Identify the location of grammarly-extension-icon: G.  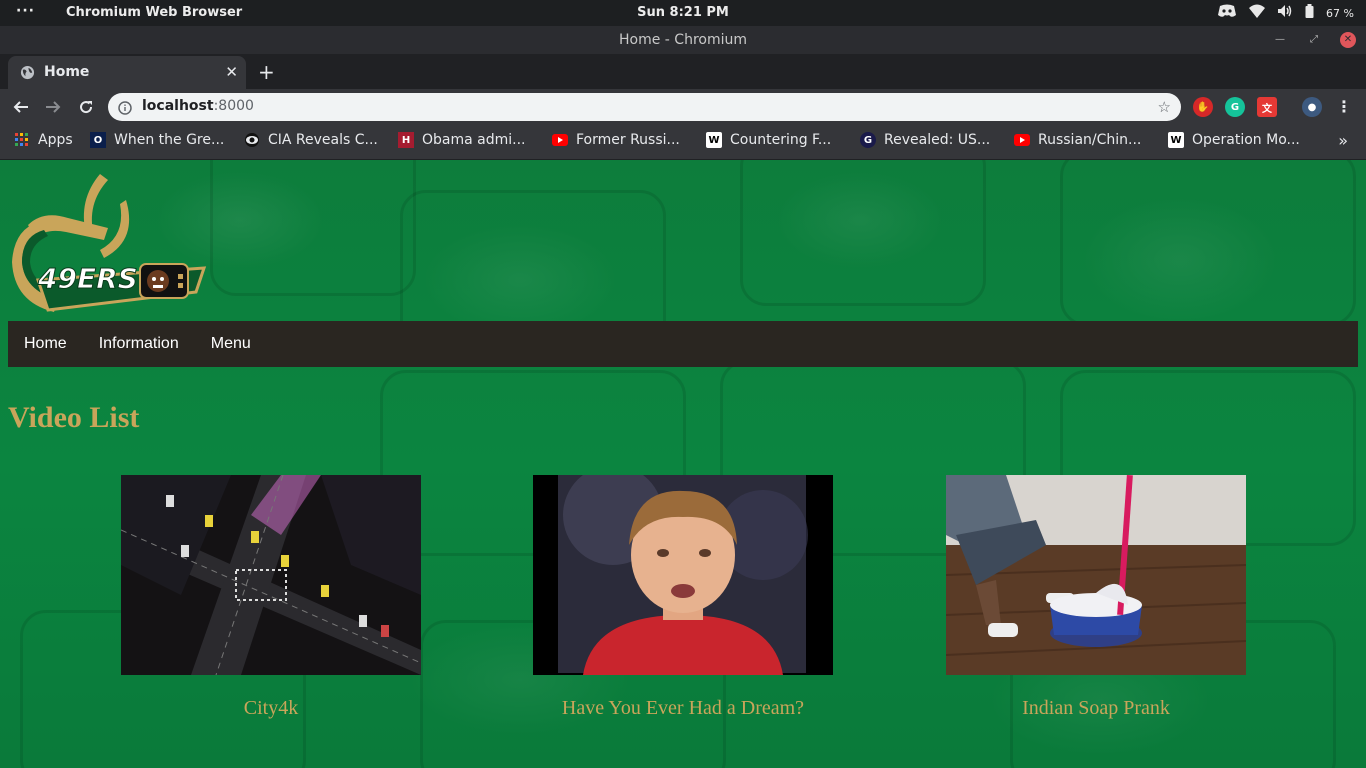
(1235, 107).